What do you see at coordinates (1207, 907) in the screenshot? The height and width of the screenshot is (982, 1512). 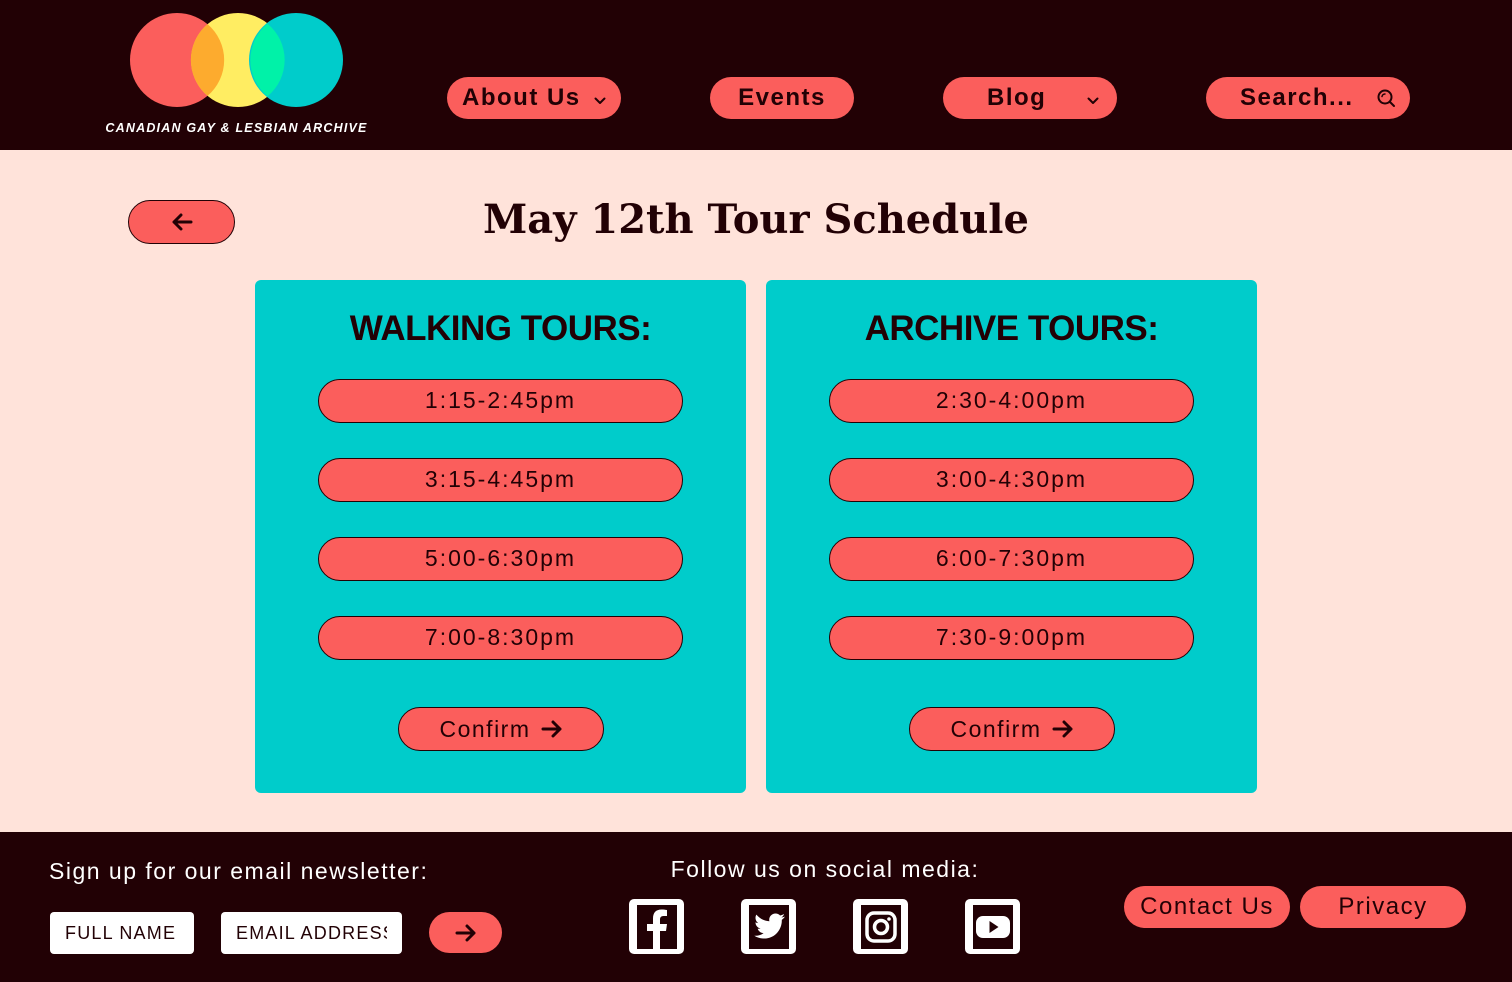 I see `contact-us-button: Contact Us` at bounding box center [1207, 907].